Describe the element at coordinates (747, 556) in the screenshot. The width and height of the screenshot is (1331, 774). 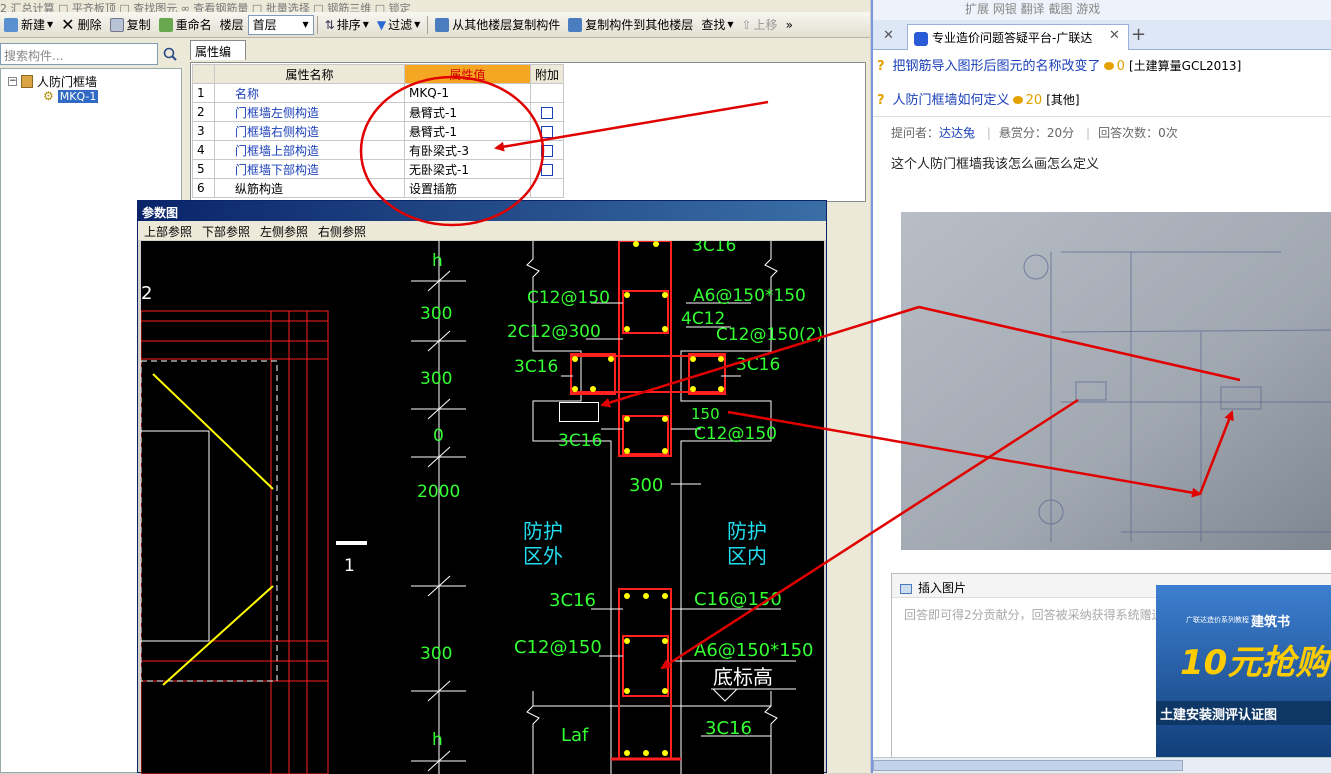
I see `cad-label-inside-2: 区内` at that location.